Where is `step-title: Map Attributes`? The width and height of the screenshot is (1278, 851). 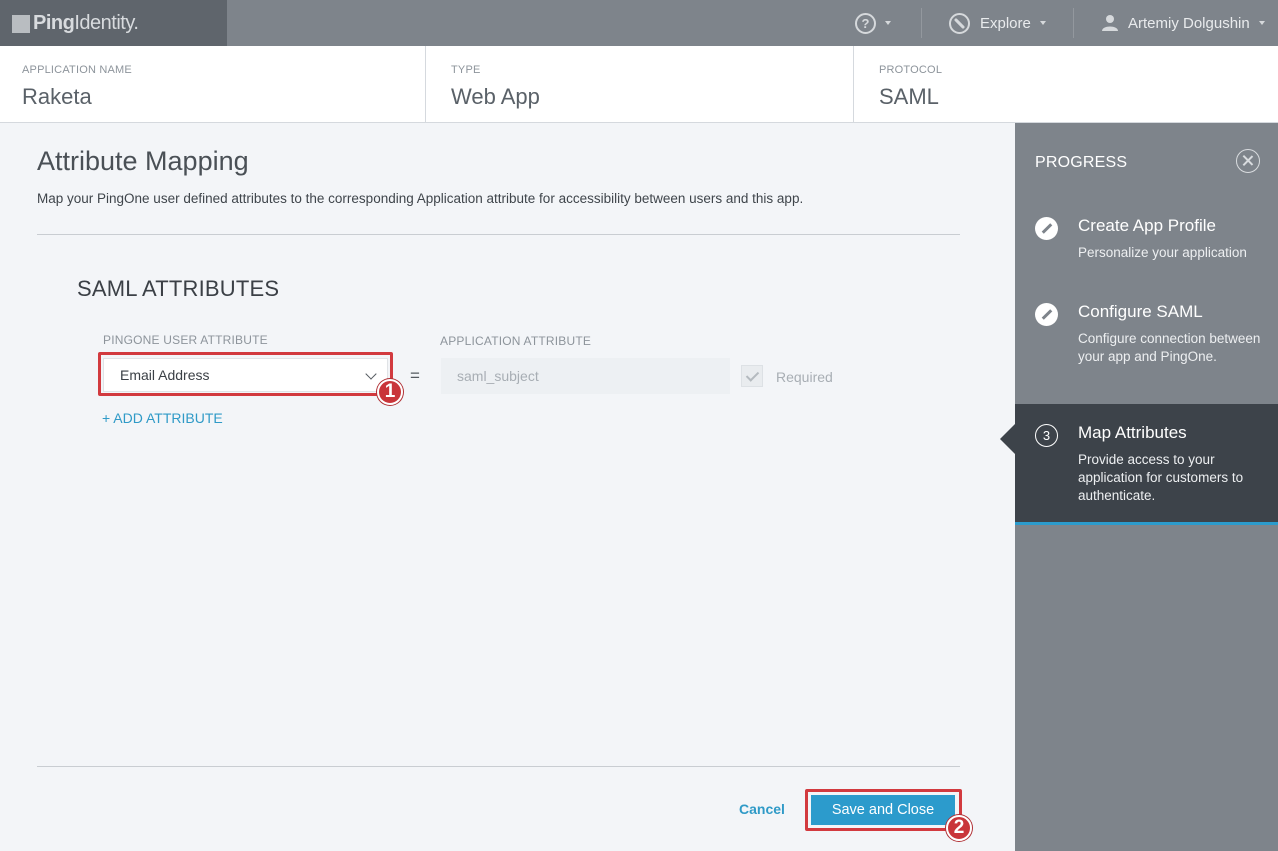 step-title: Map Attributes is located at coordinates (1132, 432).